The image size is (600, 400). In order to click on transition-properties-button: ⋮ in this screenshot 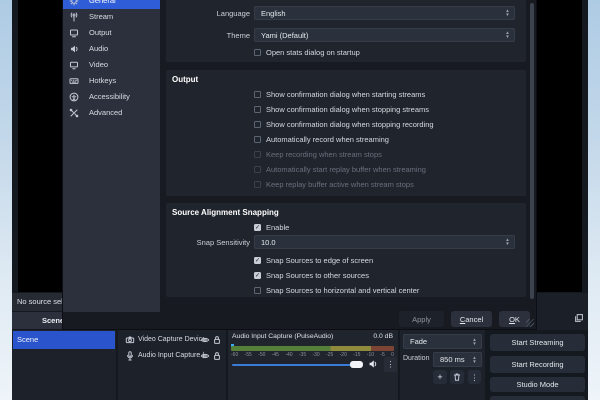, I will do `click(474, 377)`.